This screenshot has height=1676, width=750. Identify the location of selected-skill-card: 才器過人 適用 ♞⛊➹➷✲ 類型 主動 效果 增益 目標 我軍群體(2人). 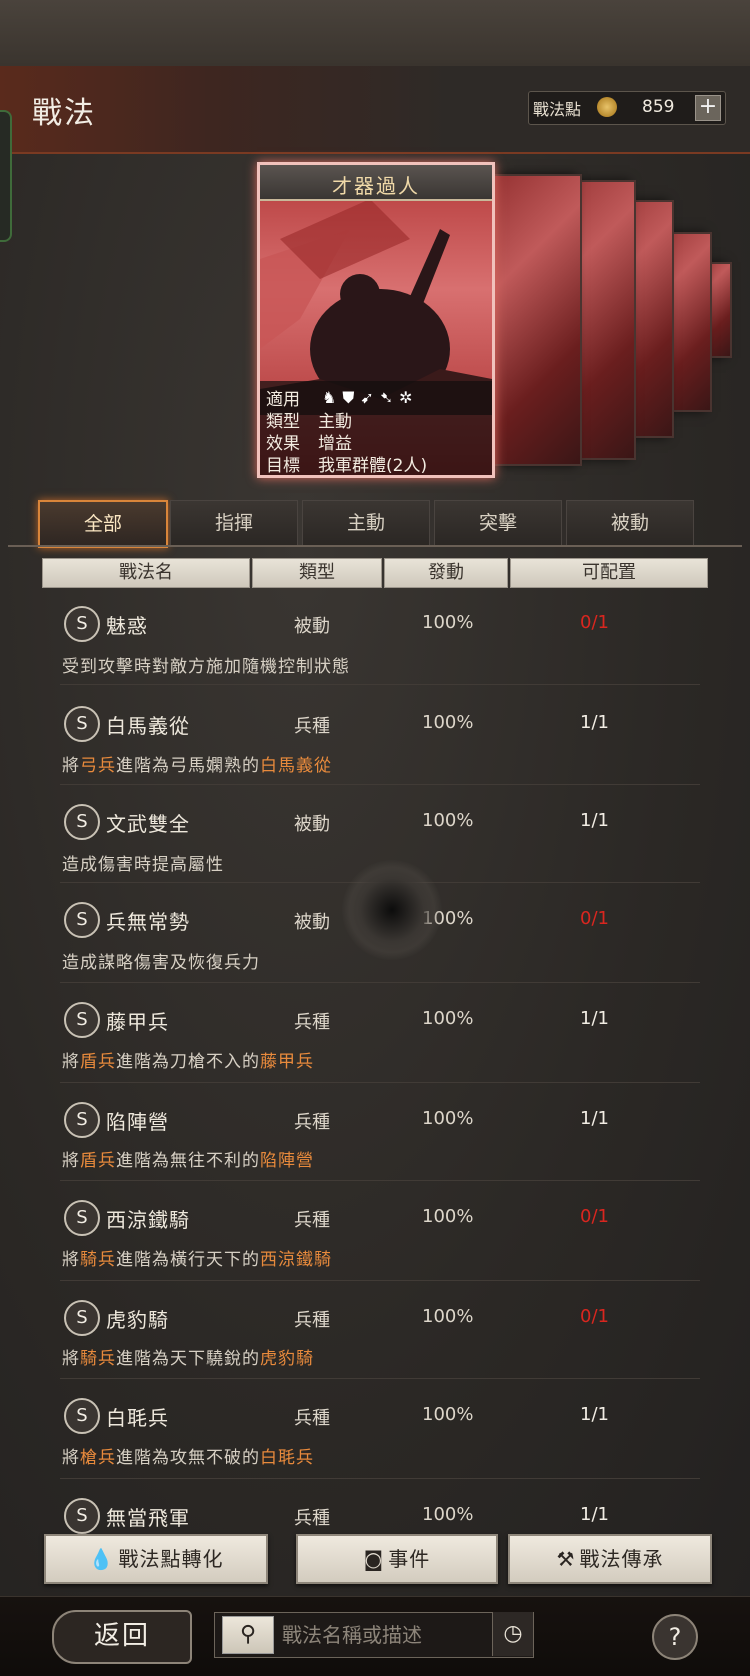
(376, 320).